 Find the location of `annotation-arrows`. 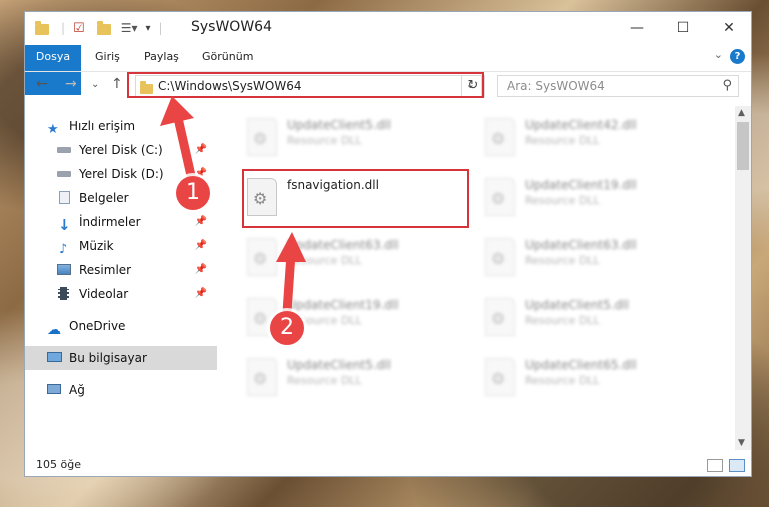

annotation-arrows is located at coordinates (233, 206).